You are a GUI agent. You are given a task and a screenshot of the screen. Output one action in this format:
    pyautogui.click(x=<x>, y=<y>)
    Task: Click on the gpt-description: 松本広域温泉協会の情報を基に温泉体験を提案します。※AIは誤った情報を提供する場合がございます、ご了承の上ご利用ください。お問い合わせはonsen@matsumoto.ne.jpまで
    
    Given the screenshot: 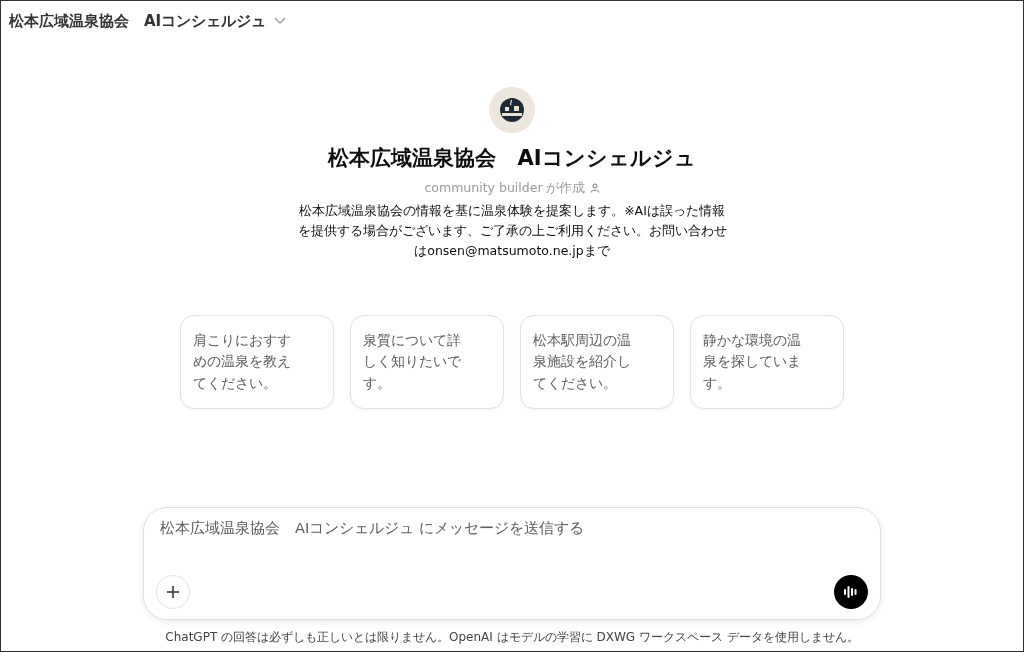 What is the action you would take?
    pyautogui.click(x=512, y=231)
    